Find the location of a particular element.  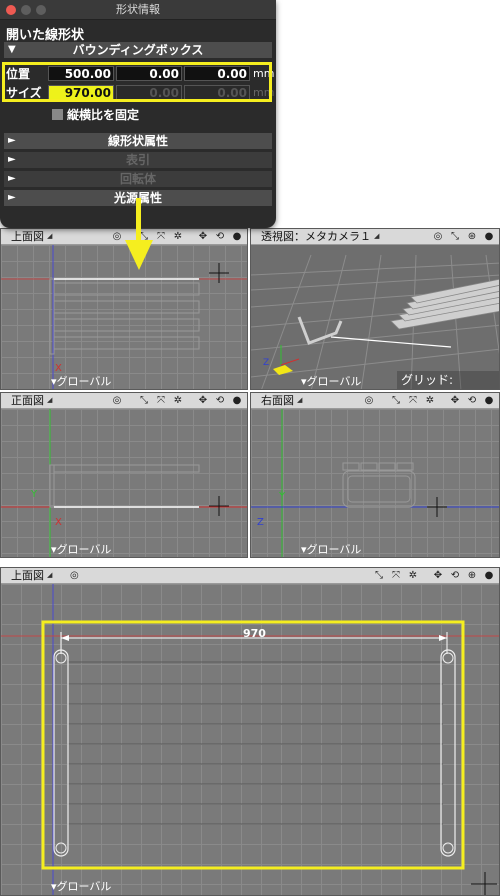

viewport-right: 右面図 ◢ ◎ ⤡ ⤧ ✲ ✥ ⟲ ● Y Z ▾グローバル is located at coordinates (375, 475).